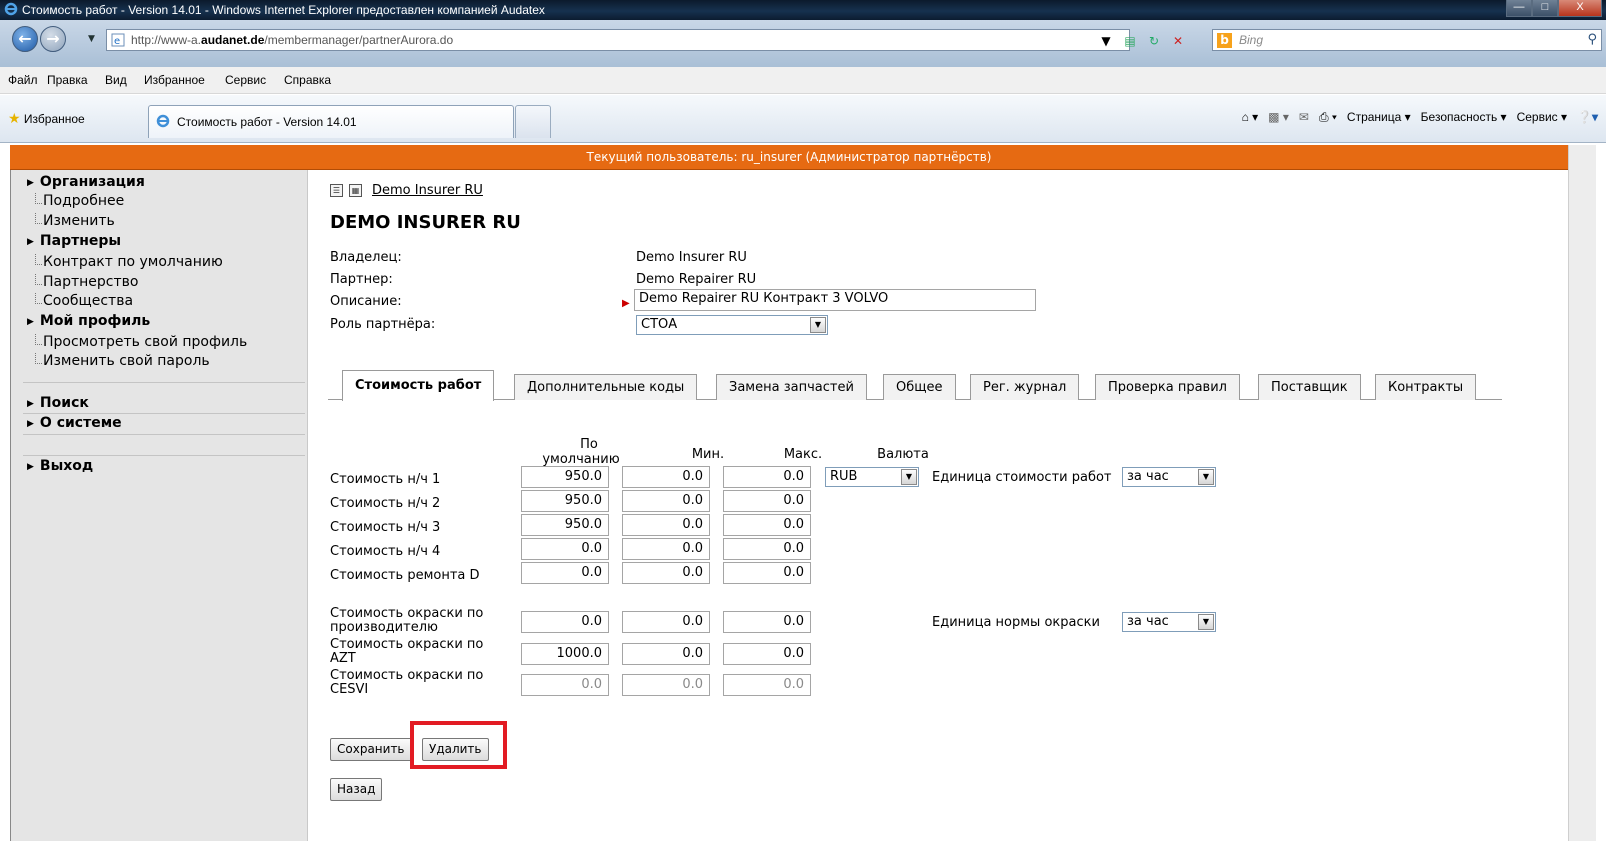 Image resolution: width=1606 pixels, height=841 pixels. Describe the element at coordinates (79, 201) in the screenshot. I see `sidebar-item-details: Подробнее` at that location.